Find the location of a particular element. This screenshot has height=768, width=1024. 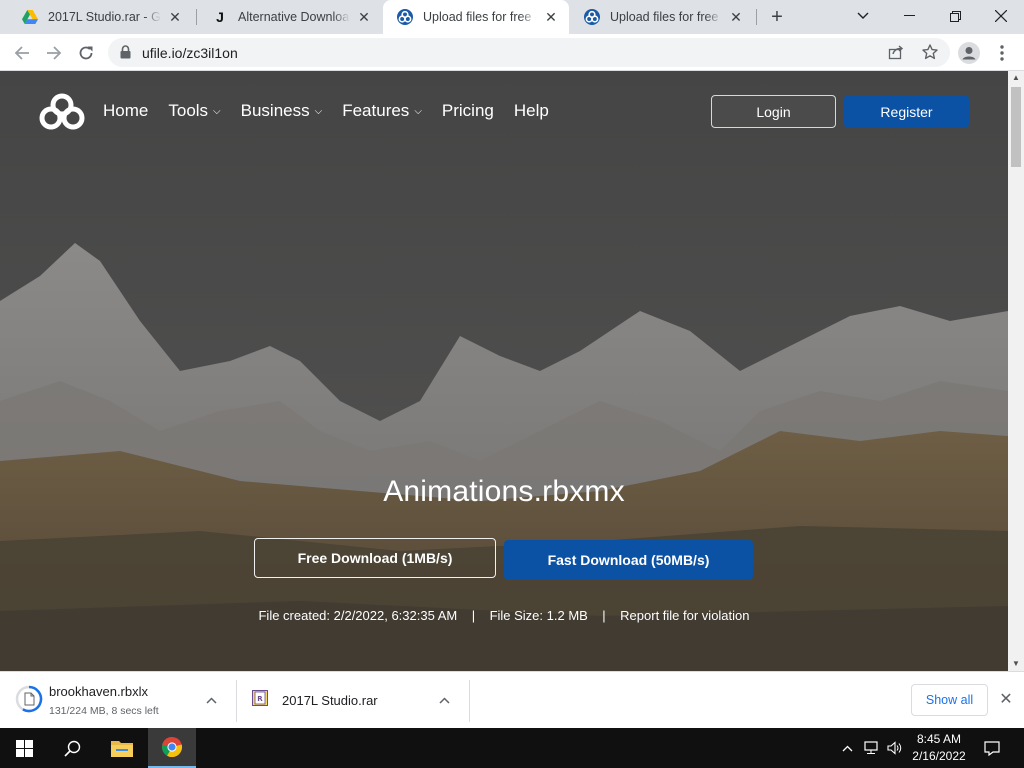

bookmark-star-icon is located at coordinates (930, 54).